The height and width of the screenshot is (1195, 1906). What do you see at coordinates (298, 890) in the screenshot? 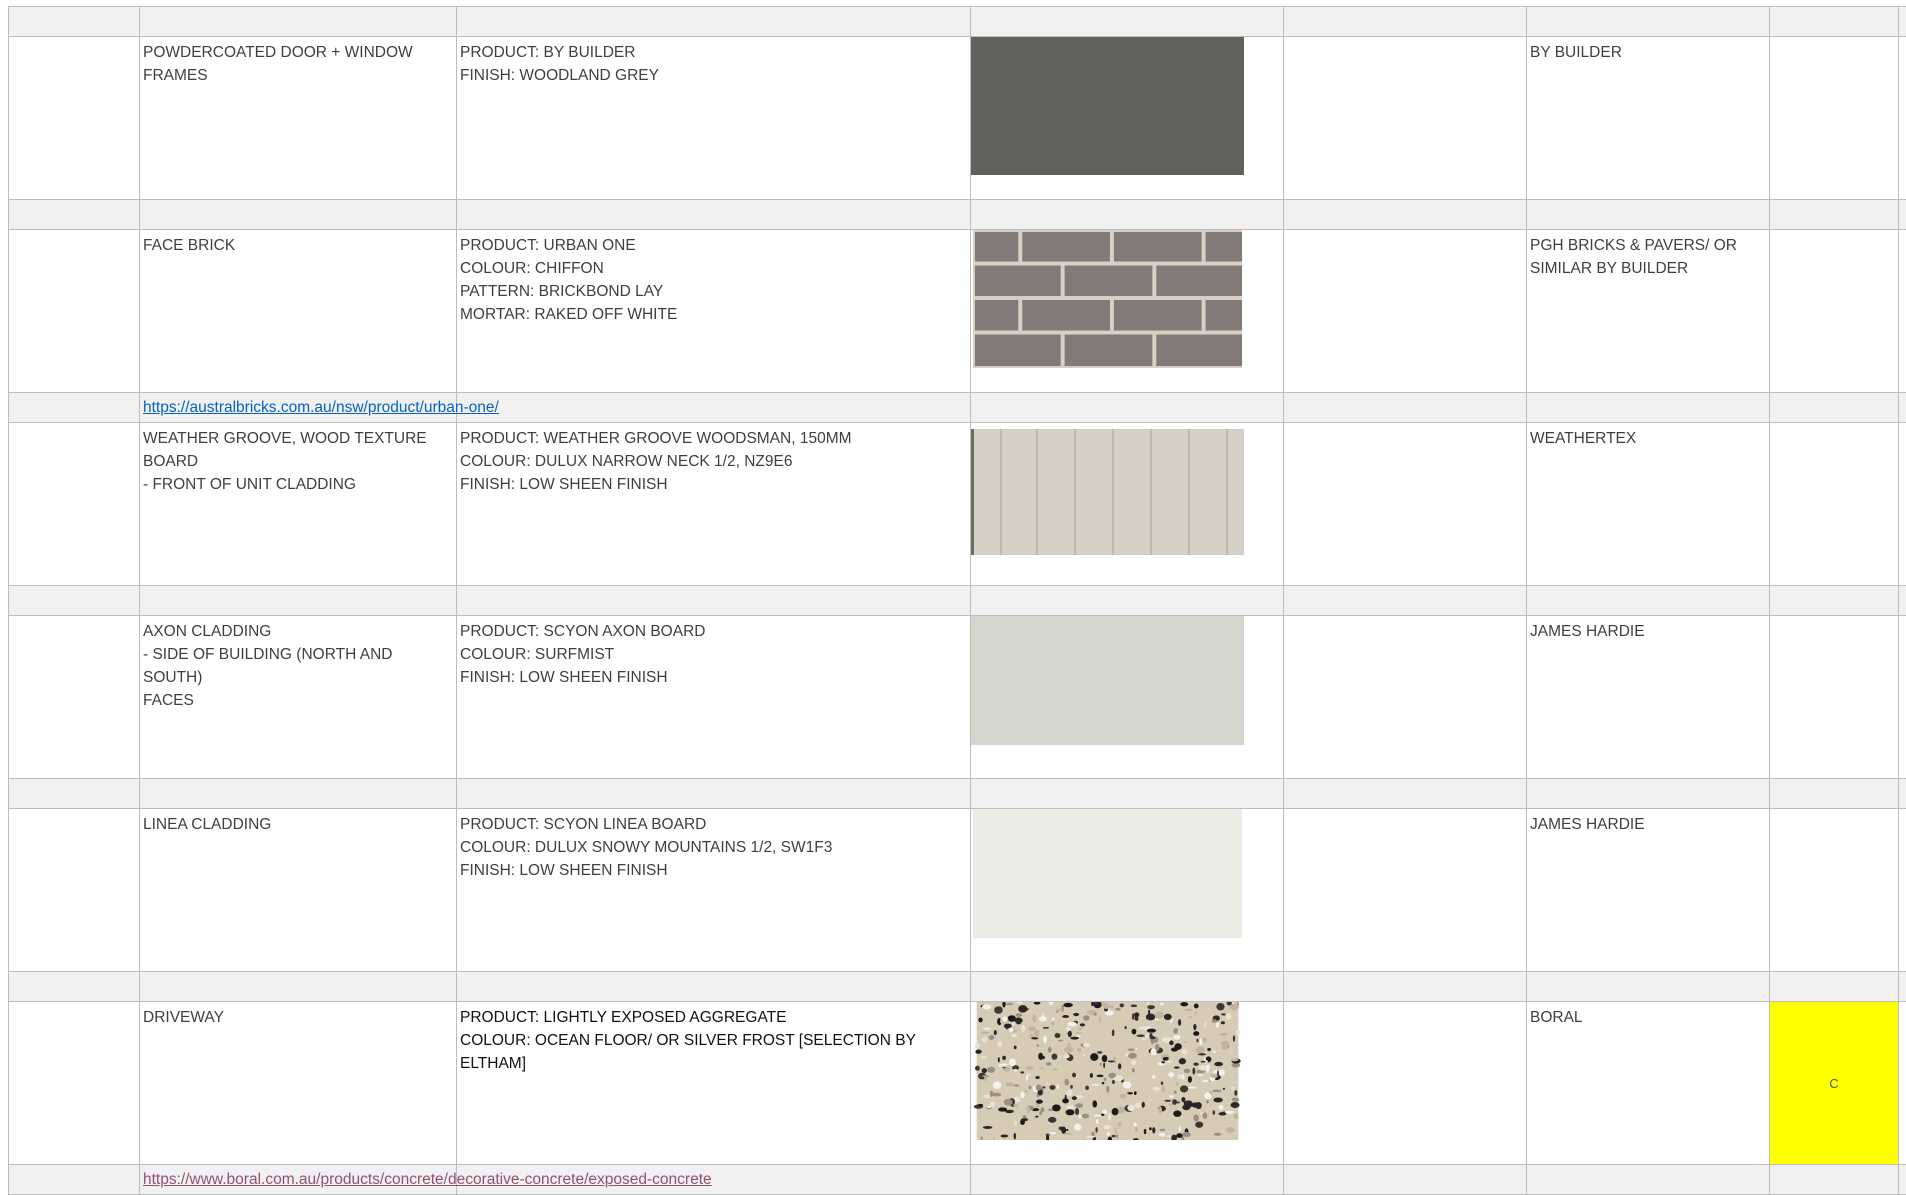
I see `element-cell: LINEA CLADDING` at bounding box center [298, 890].